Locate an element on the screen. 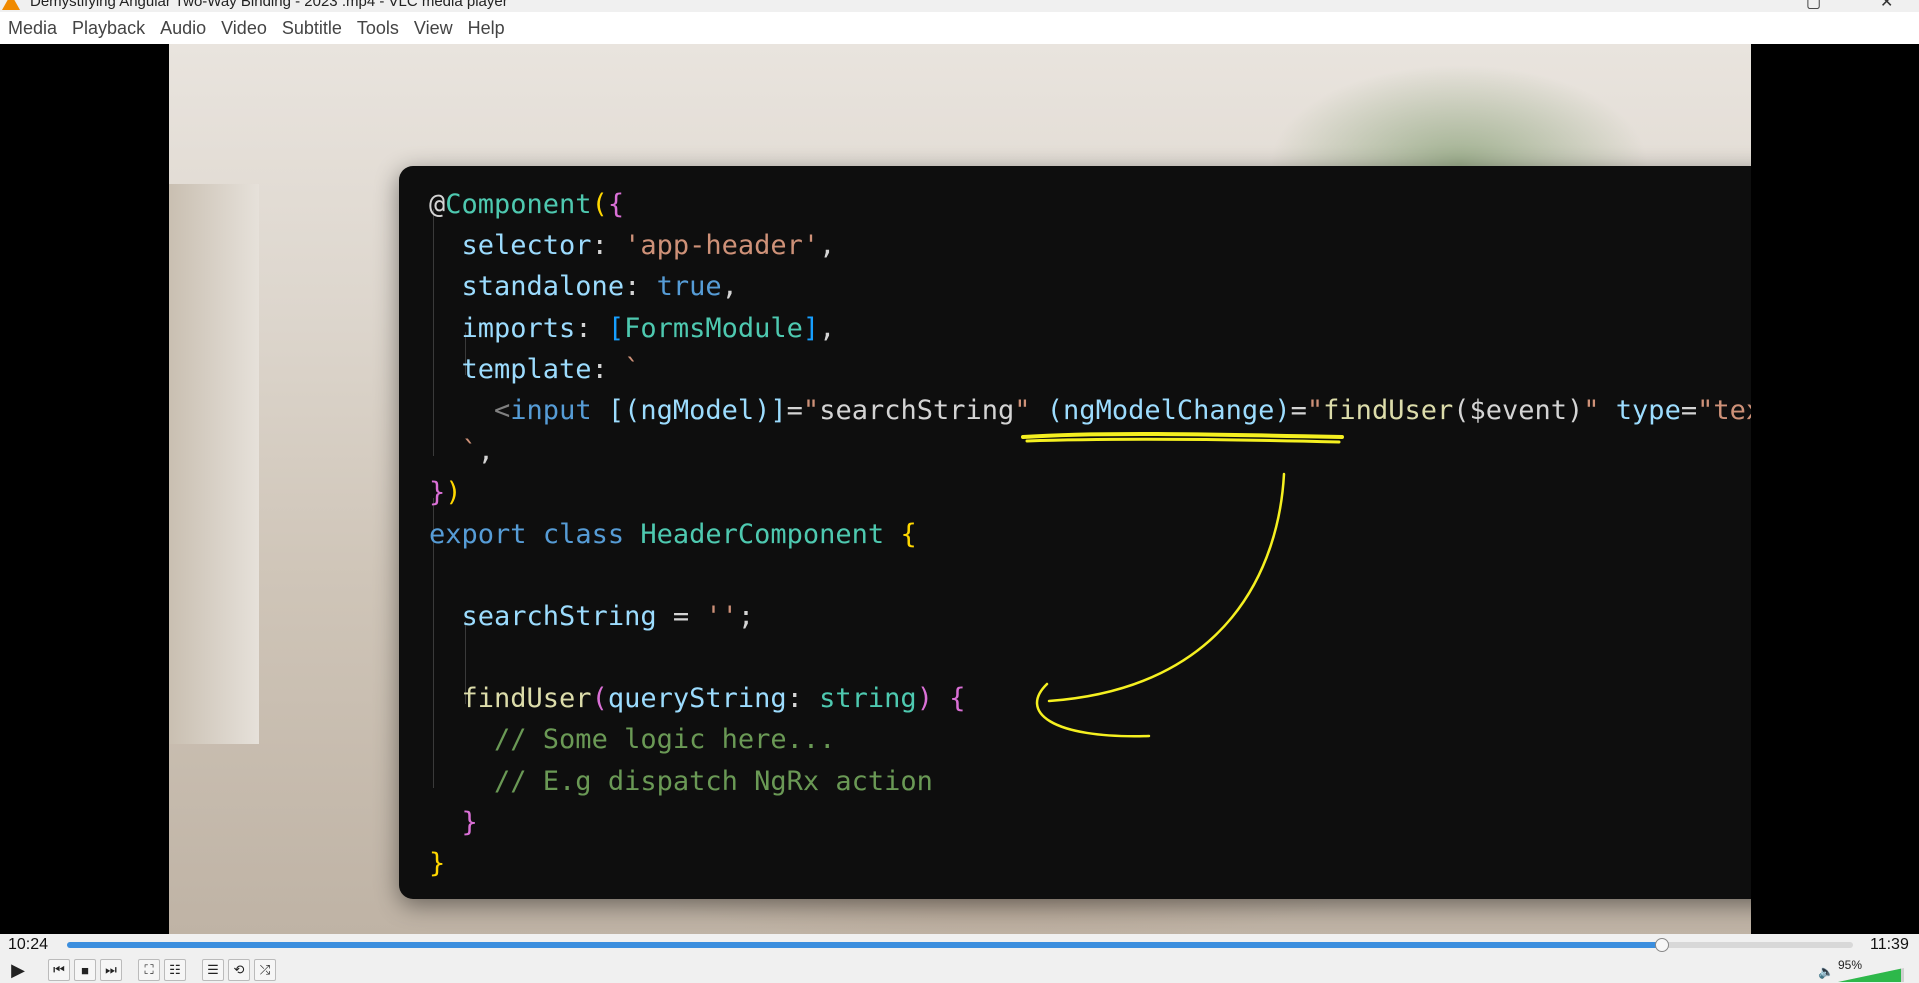 This screenshot has height=983, width=1919. shuffle-icon: ⤮ is located at coordinates (265, 969).